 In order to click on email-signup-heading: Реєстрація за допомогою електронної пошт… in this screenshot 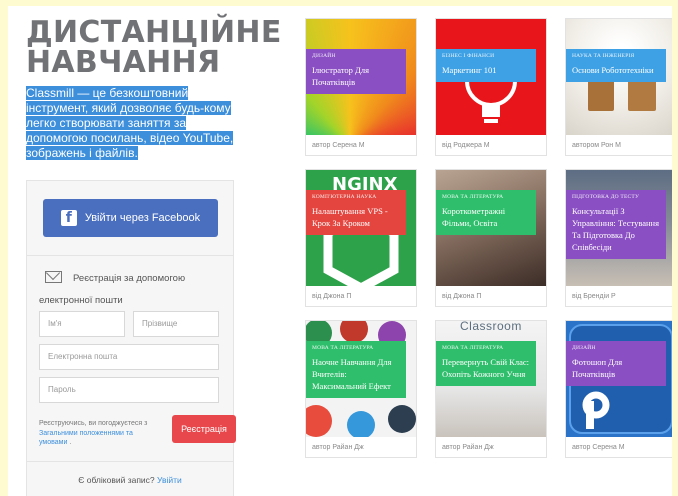, I will do `click(112, 289)`.